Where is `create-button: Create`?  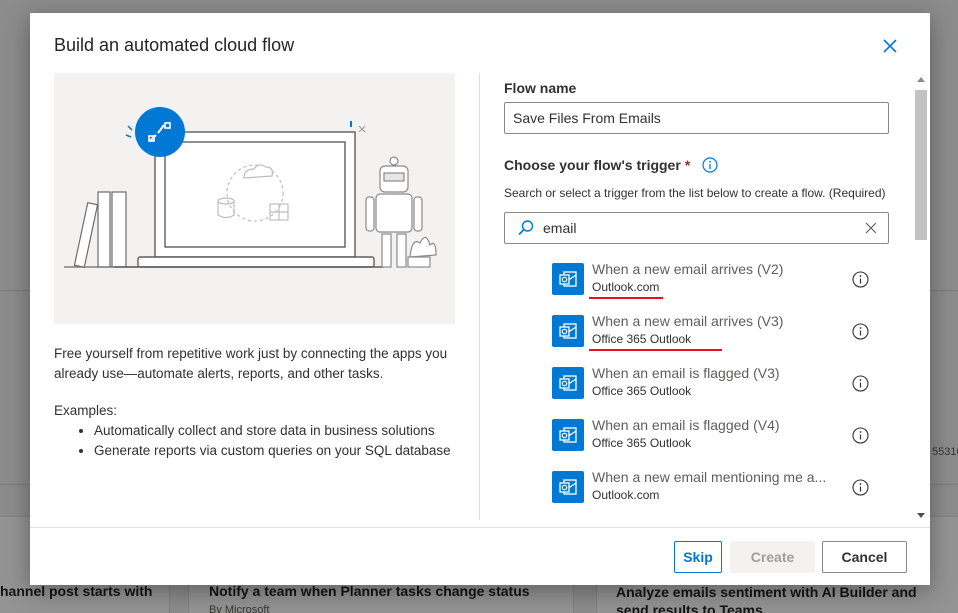 create-button: Create is located at coordinates (772, 557).